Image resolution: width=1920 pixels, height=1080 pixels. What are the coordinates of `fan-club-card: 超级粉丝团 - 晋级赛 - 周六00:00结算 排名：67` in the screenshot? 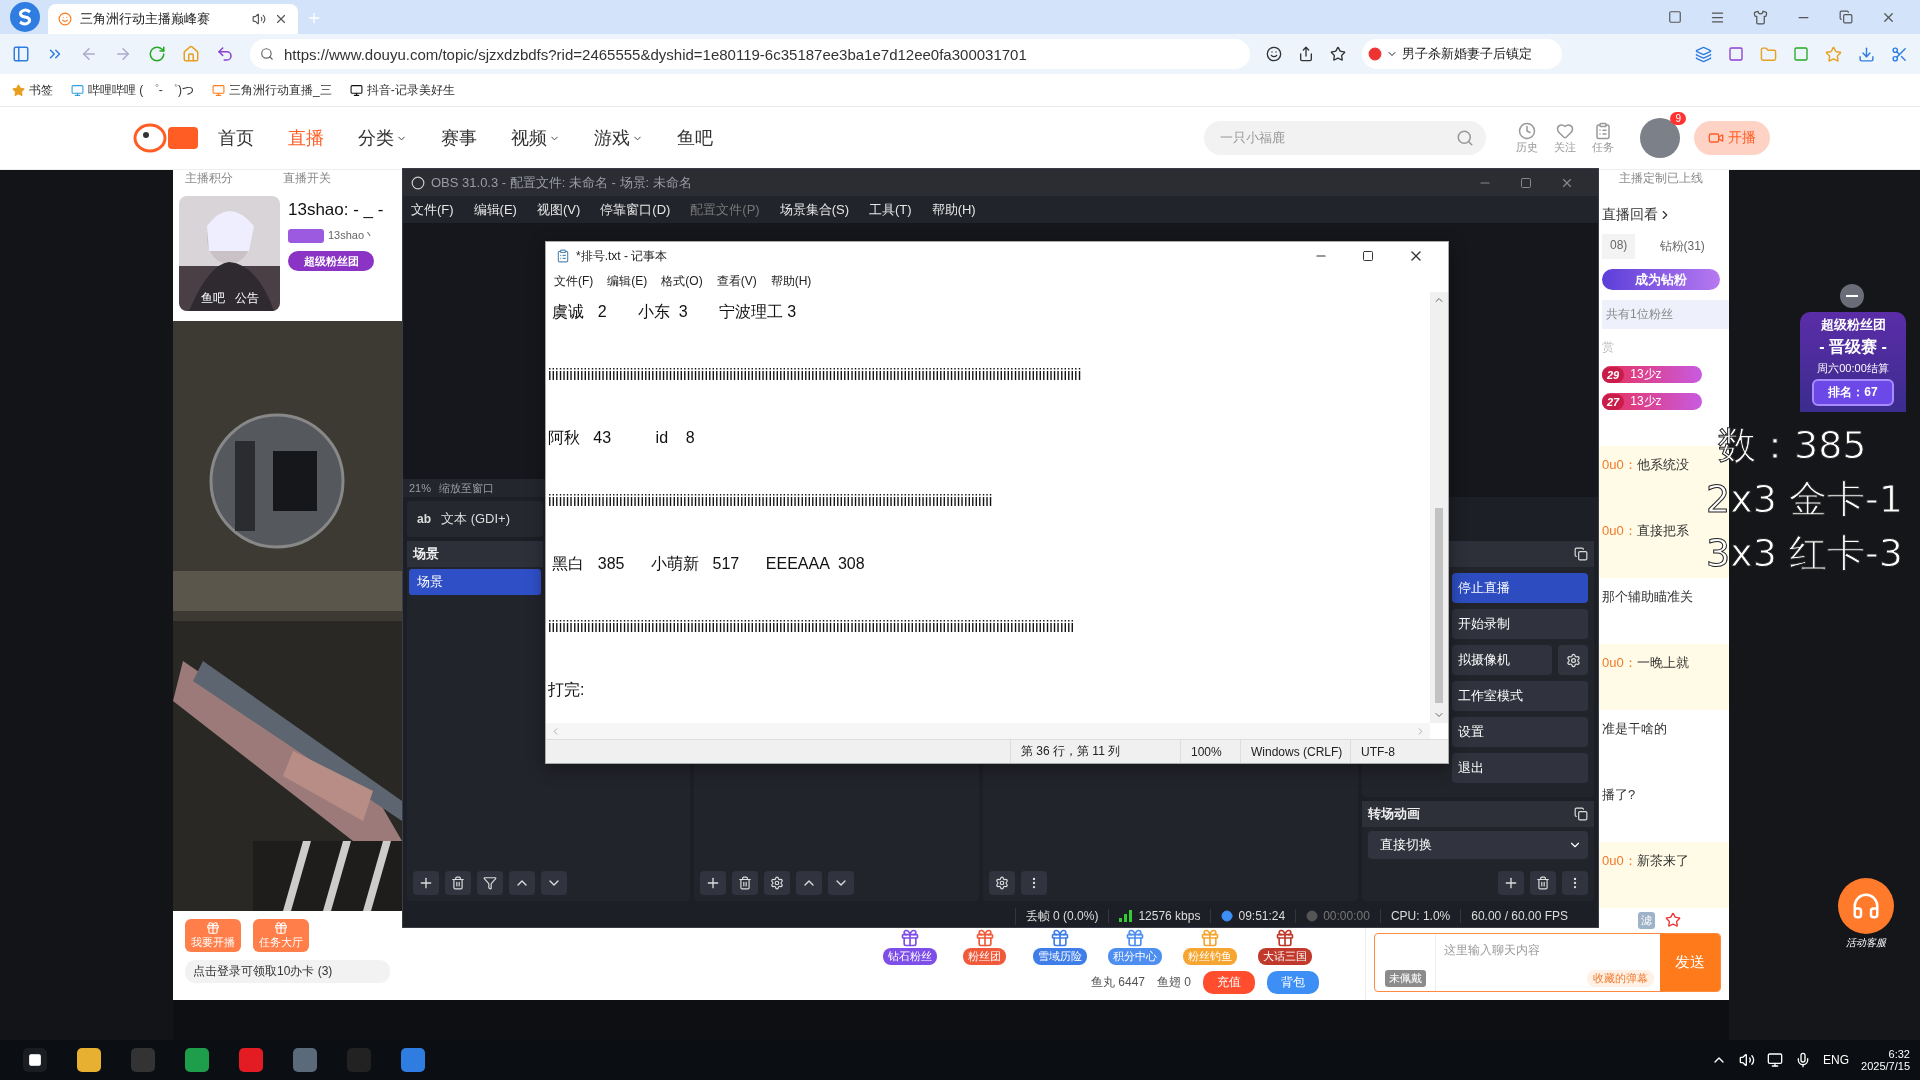 It's located at (1853, 362).